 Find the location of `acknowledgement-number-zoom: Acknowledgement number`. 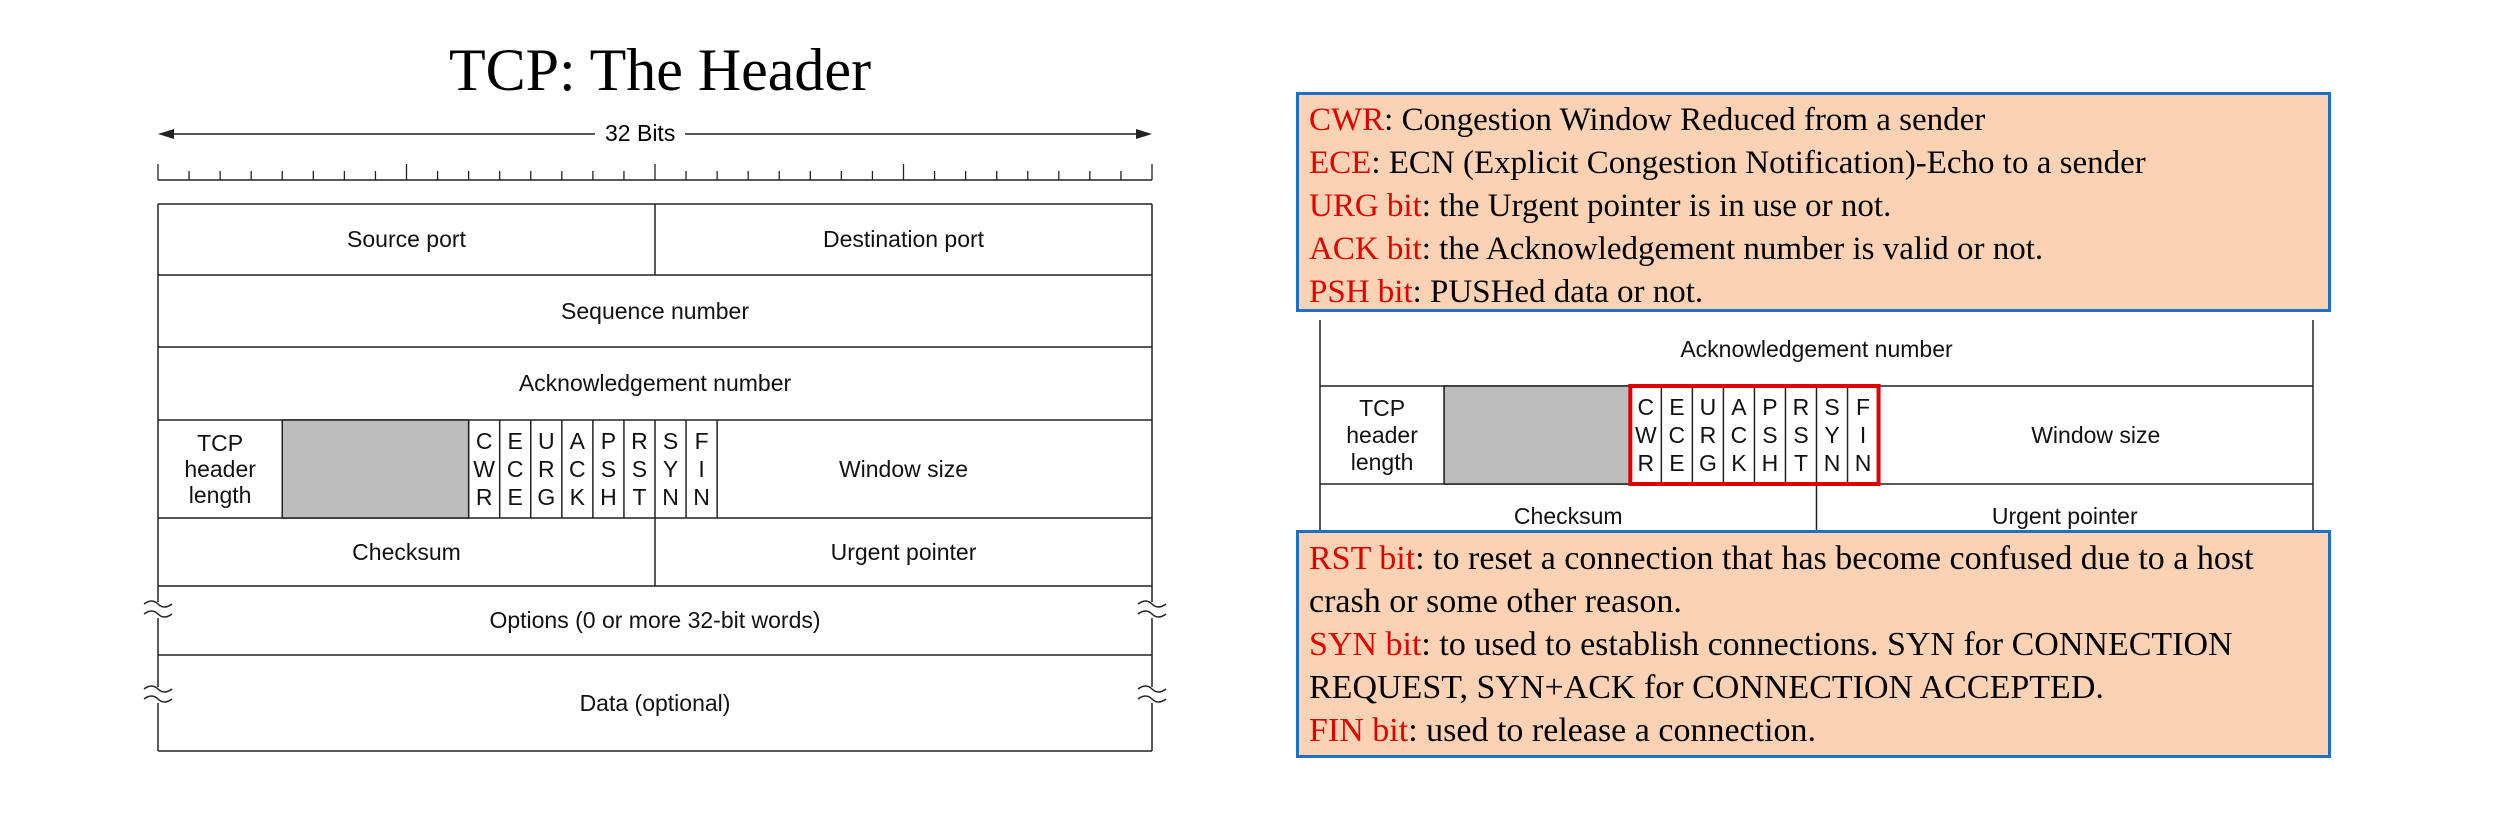

acknowledgement-number-zoom: Acknowledgement number is located at coordinates (1816, 348).